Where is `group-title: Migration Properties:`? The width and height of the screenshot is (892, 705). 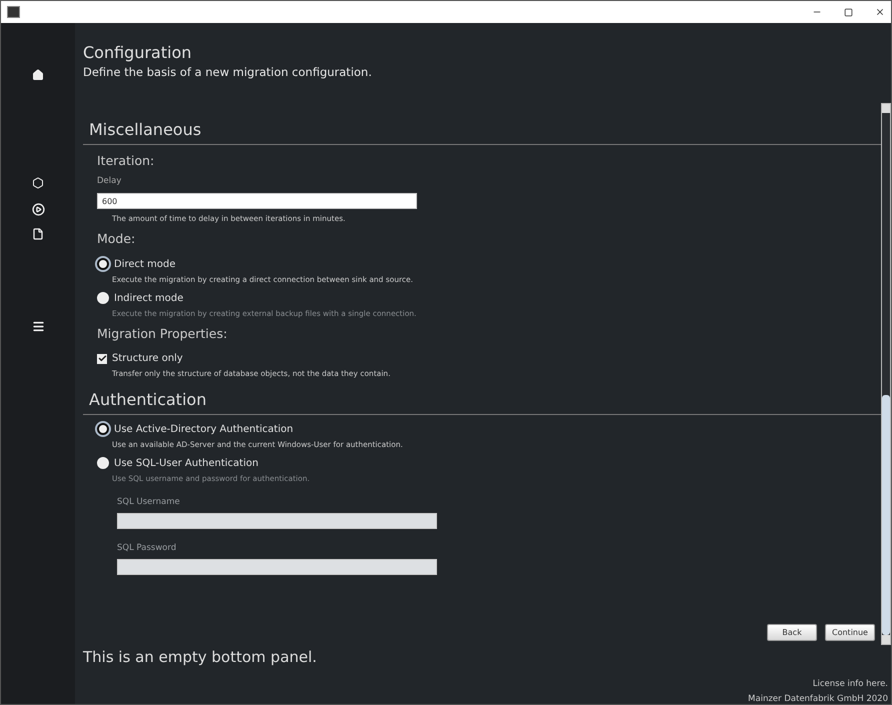 group-title: Migration Properties: is located at coordinates (162, 333).